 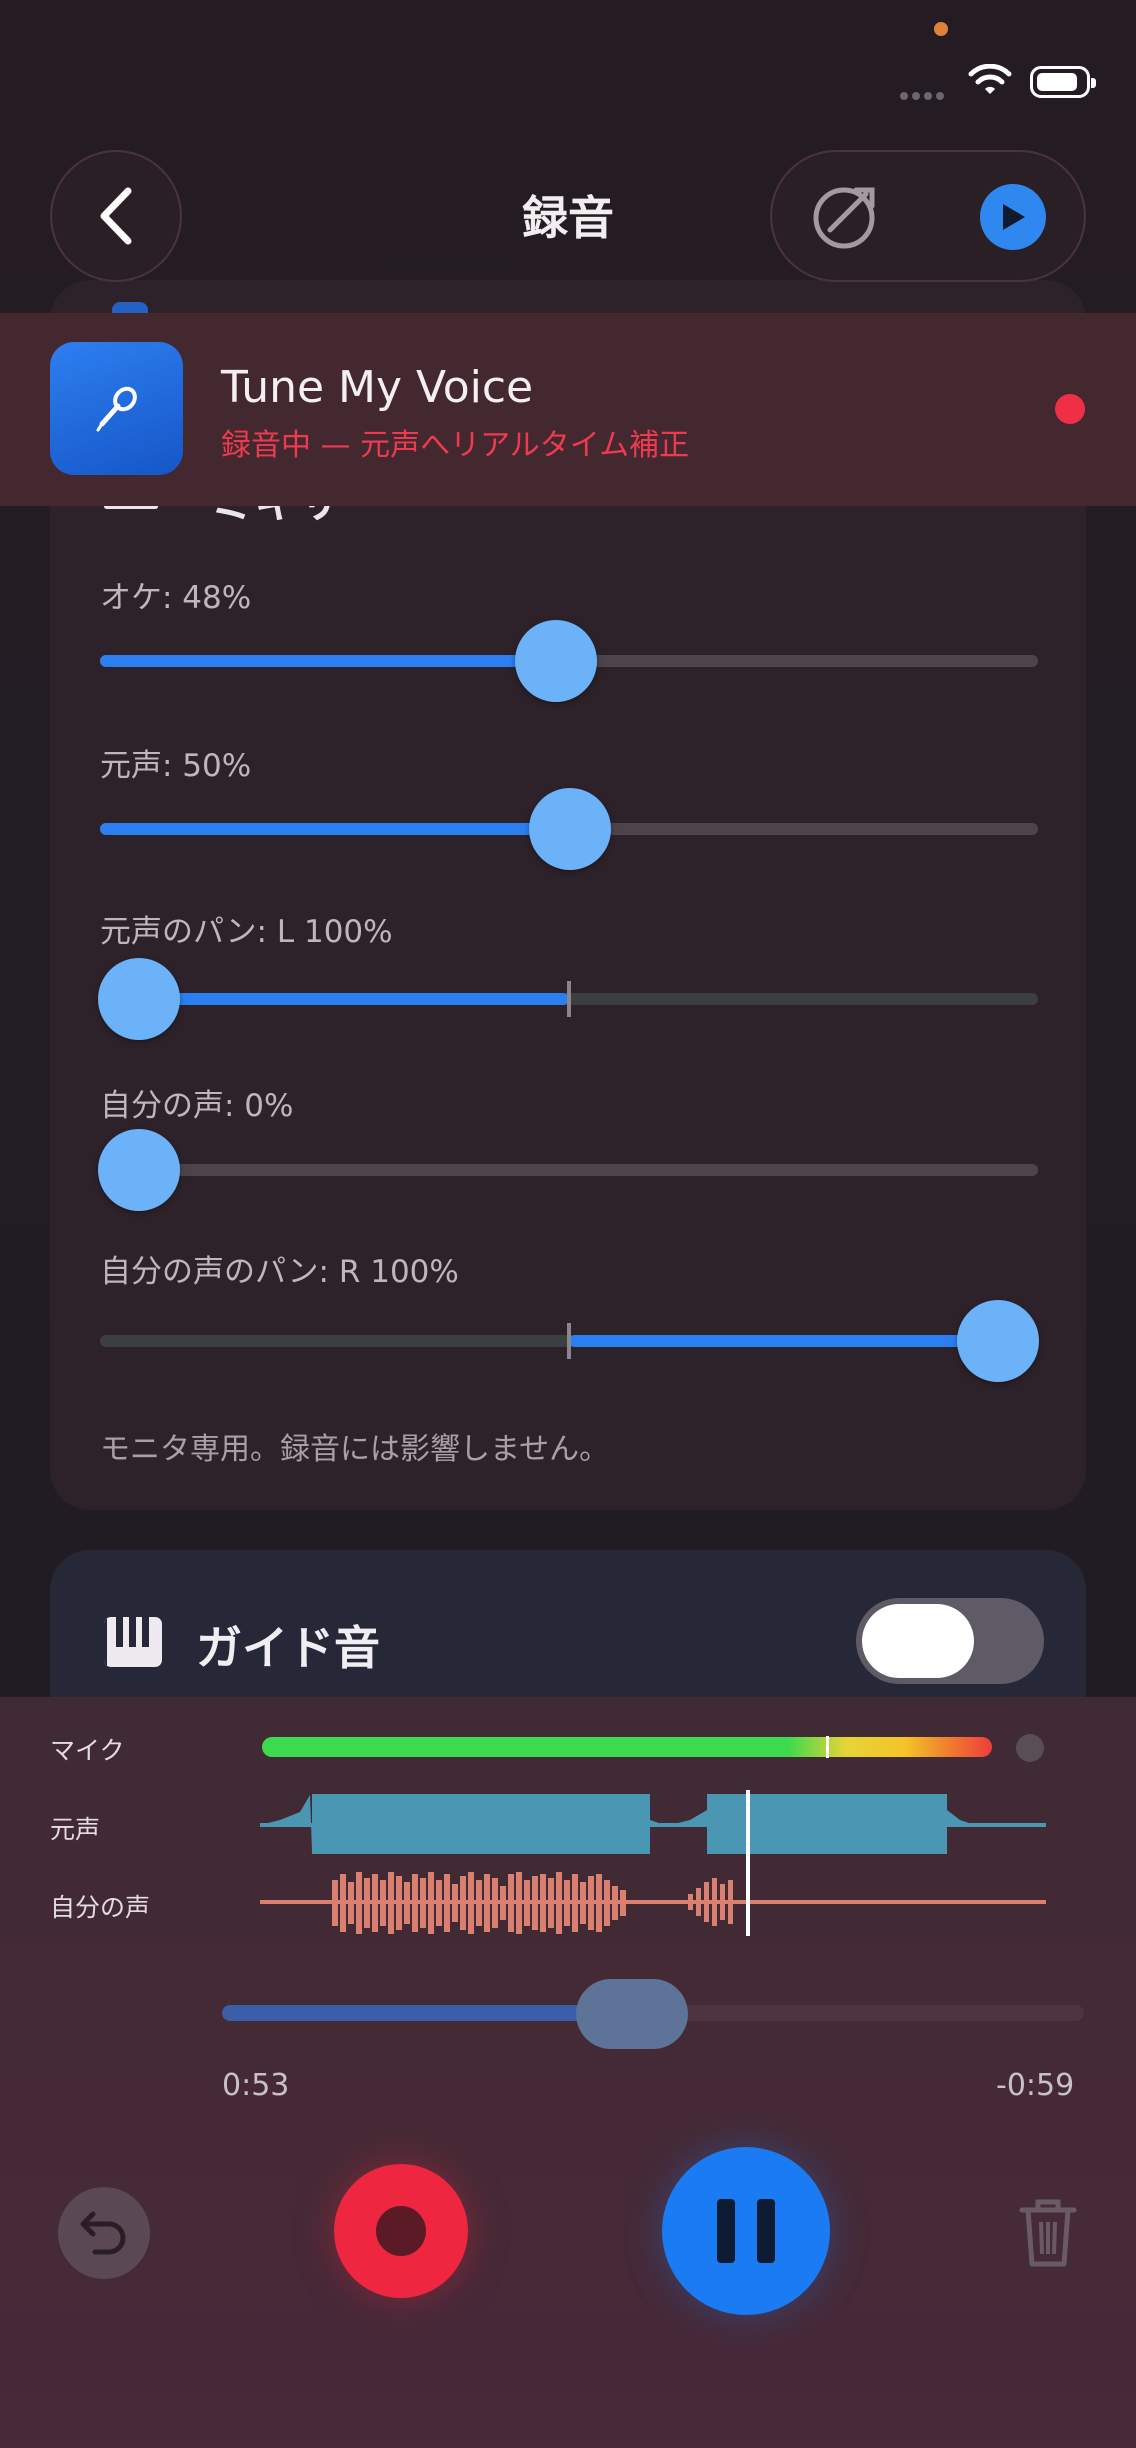 What do you see at coordinates (627, 1747) in the screenshot?
I see `mic-level-meter` at bounding box center [627, 1747].